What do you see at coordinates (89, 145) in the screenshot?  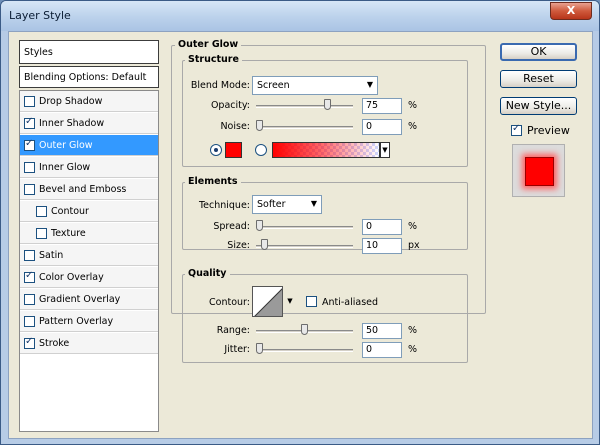 I see `style-item-outer-glow: Outer Glow` at bounding box center [89, 145].